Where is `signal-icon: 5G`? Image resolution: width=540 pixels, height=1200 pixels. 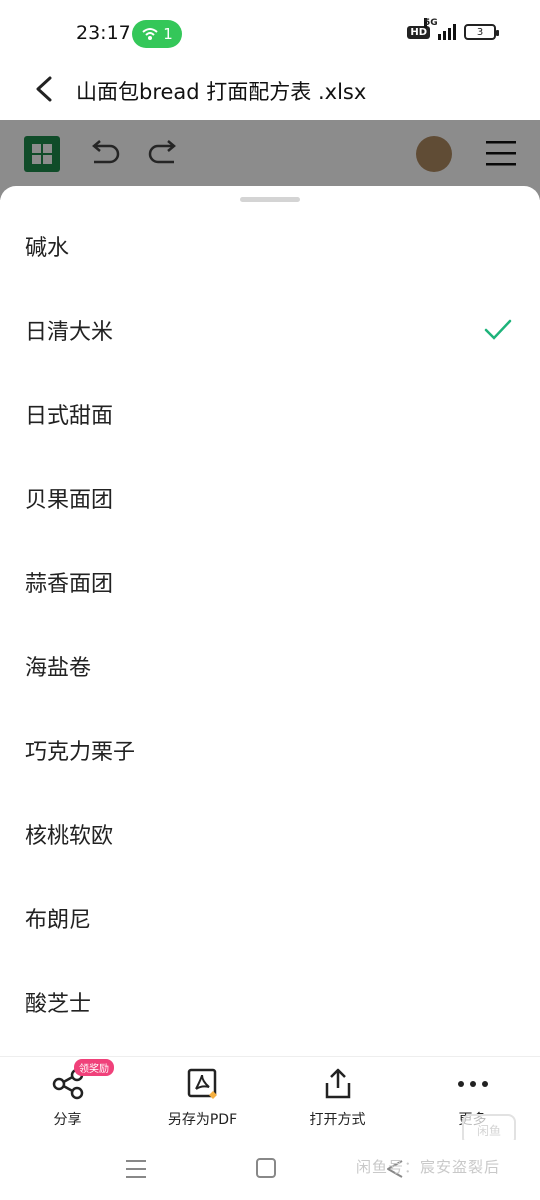
signal-icon: 5G is located at coordinates (440, 29).